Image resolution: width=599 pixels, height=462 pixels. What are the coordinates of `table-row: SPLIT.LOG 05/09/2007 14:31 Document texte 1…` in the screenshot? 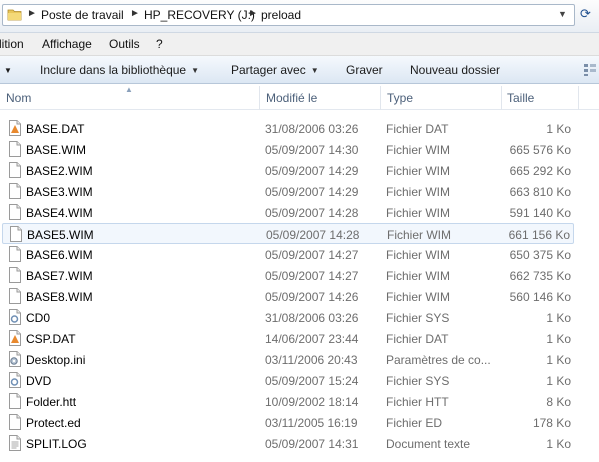 It's located at (288, 443).